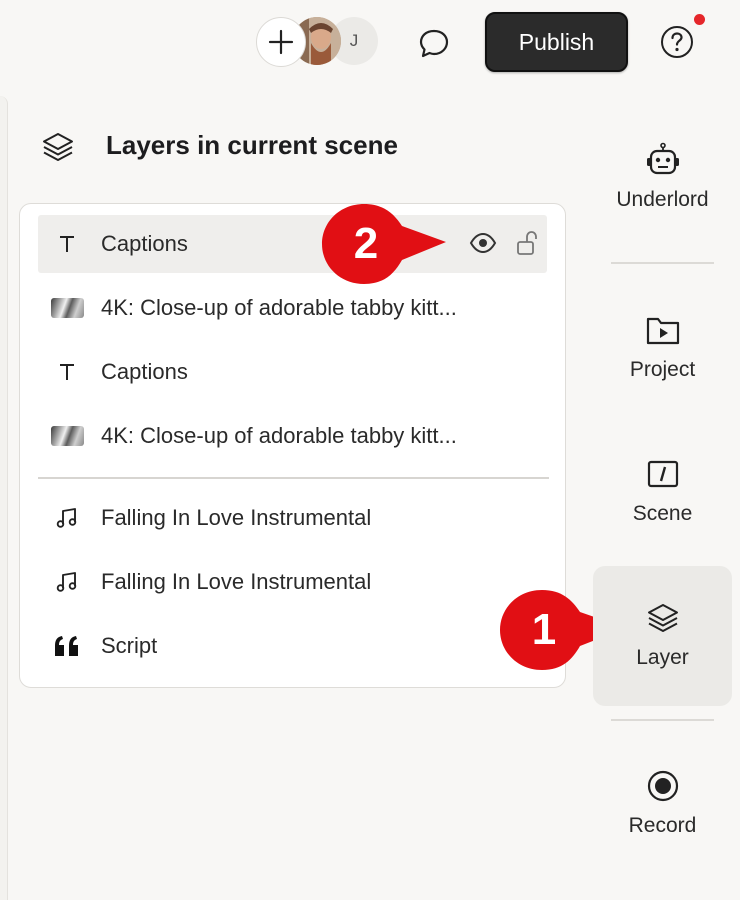 The image size is (740, 900). What do you see at coordinates (292, 372) in the screenshot?
I see `layer-row-captions-2: Captions` at bounding box center [292, 372].